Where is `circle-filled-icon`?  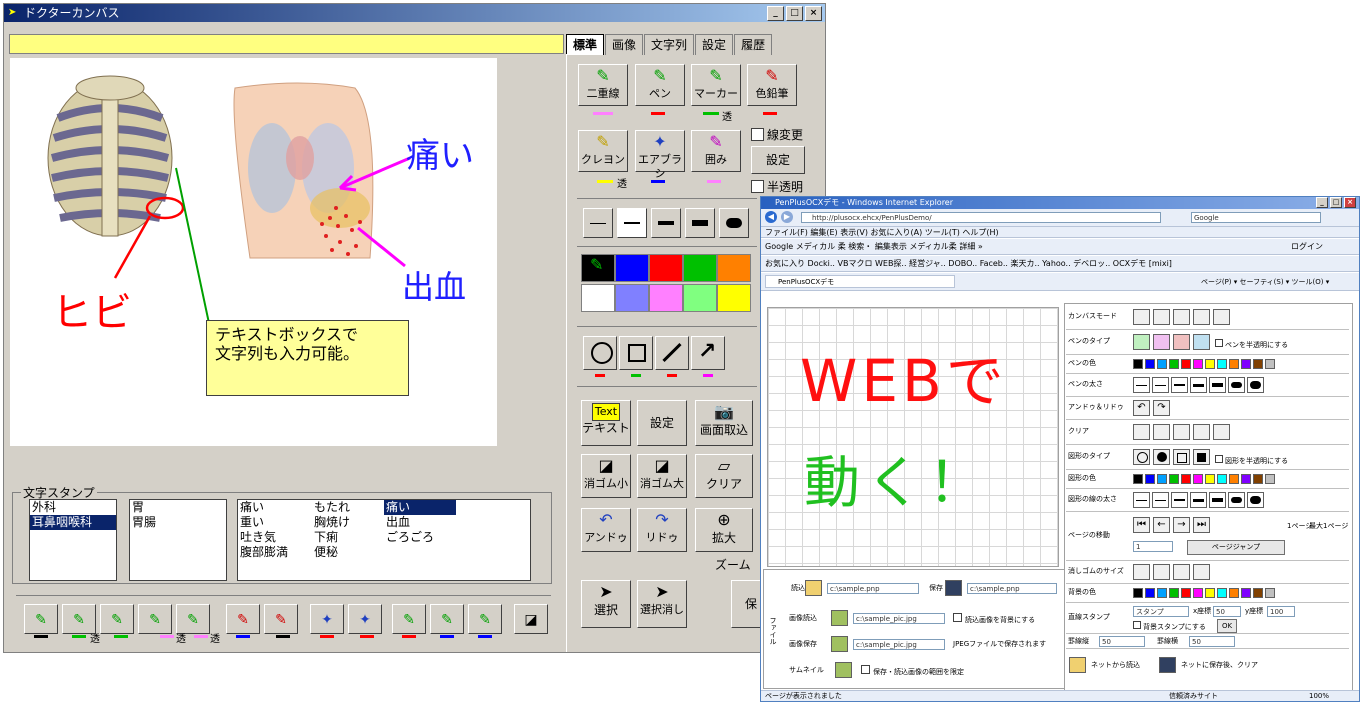 circle-filled-icon is located at coordinates (1161, 457).